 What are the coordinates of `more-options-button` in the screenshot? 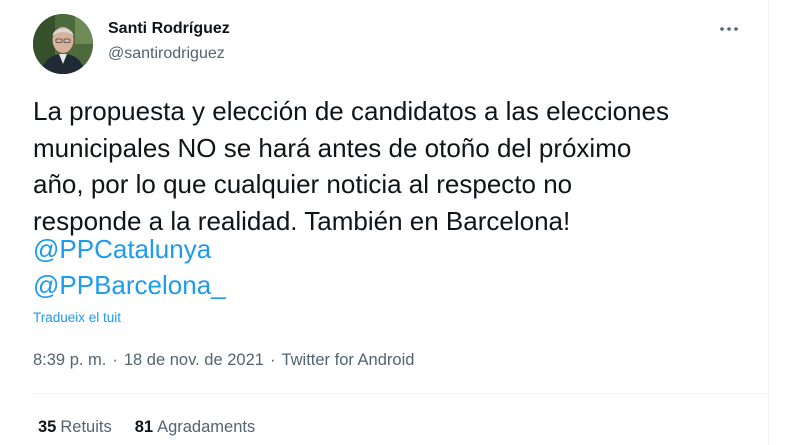 It's located at (729, 29).